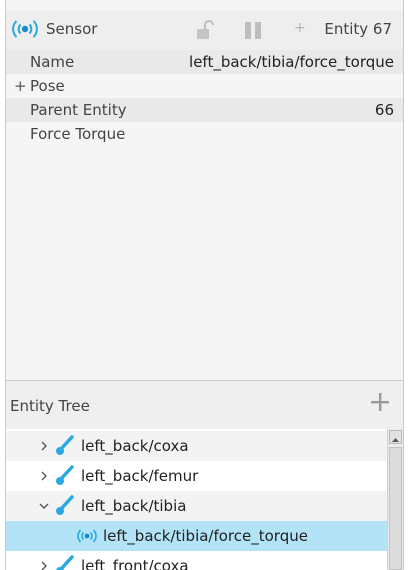 The width and height of the screenshot is (409, 570). What do you see at coordinates (253, 30) in the screenshot?
I see `pause-icon` at bounding box center [253, 30].